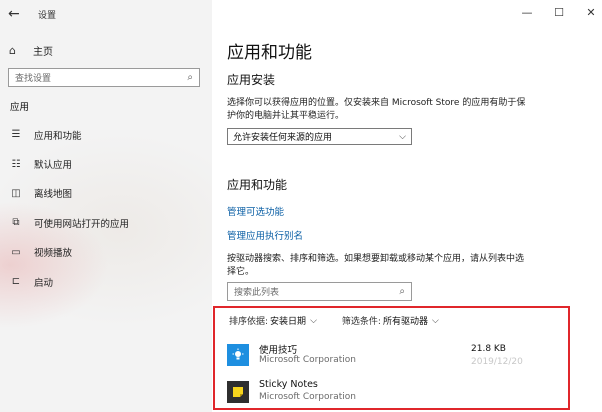 The image size is (602, 412). Describe the element at coordinates (31, 50) in the screenshot. I see `sidebar-item-home: ⌂ 主页` at that location.